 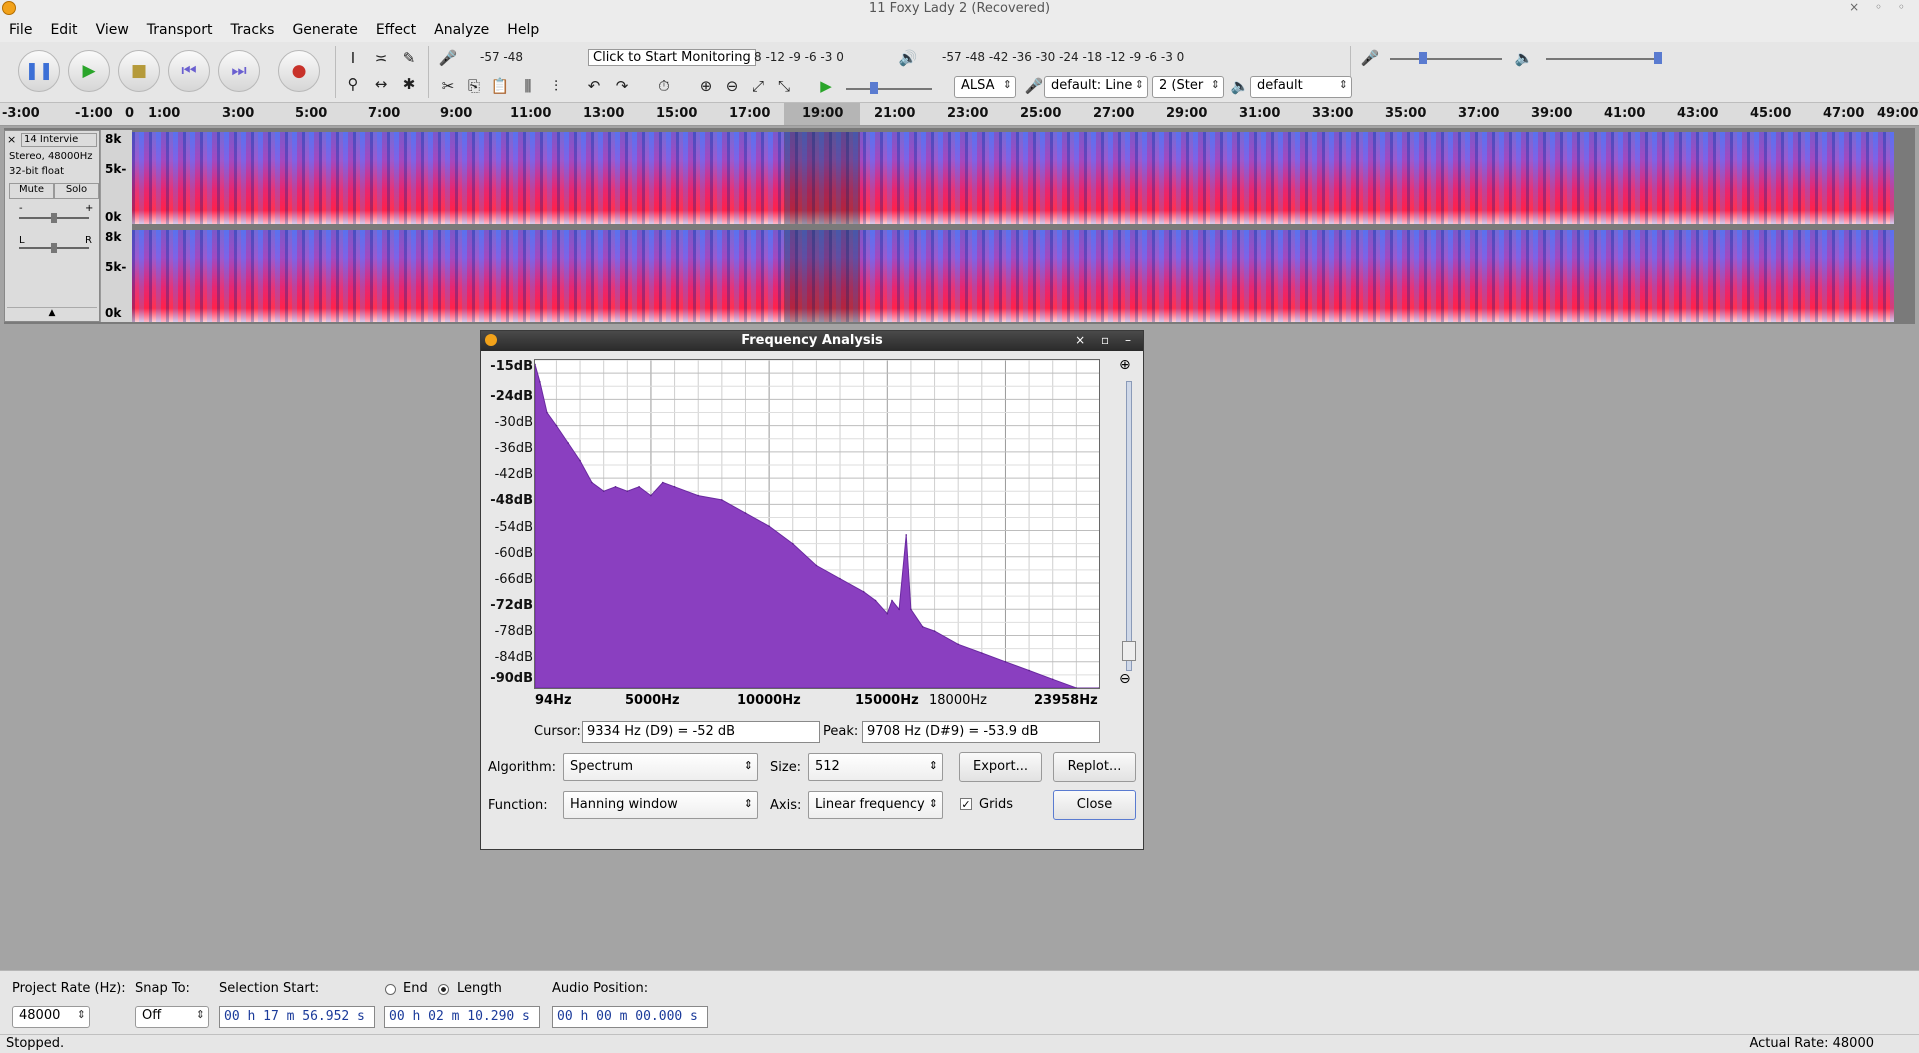 What do you see at coordinates (748, 803) in the screenshot?
I see `chevron-updown-icon: ⇕` at bounding box center [748, 803].